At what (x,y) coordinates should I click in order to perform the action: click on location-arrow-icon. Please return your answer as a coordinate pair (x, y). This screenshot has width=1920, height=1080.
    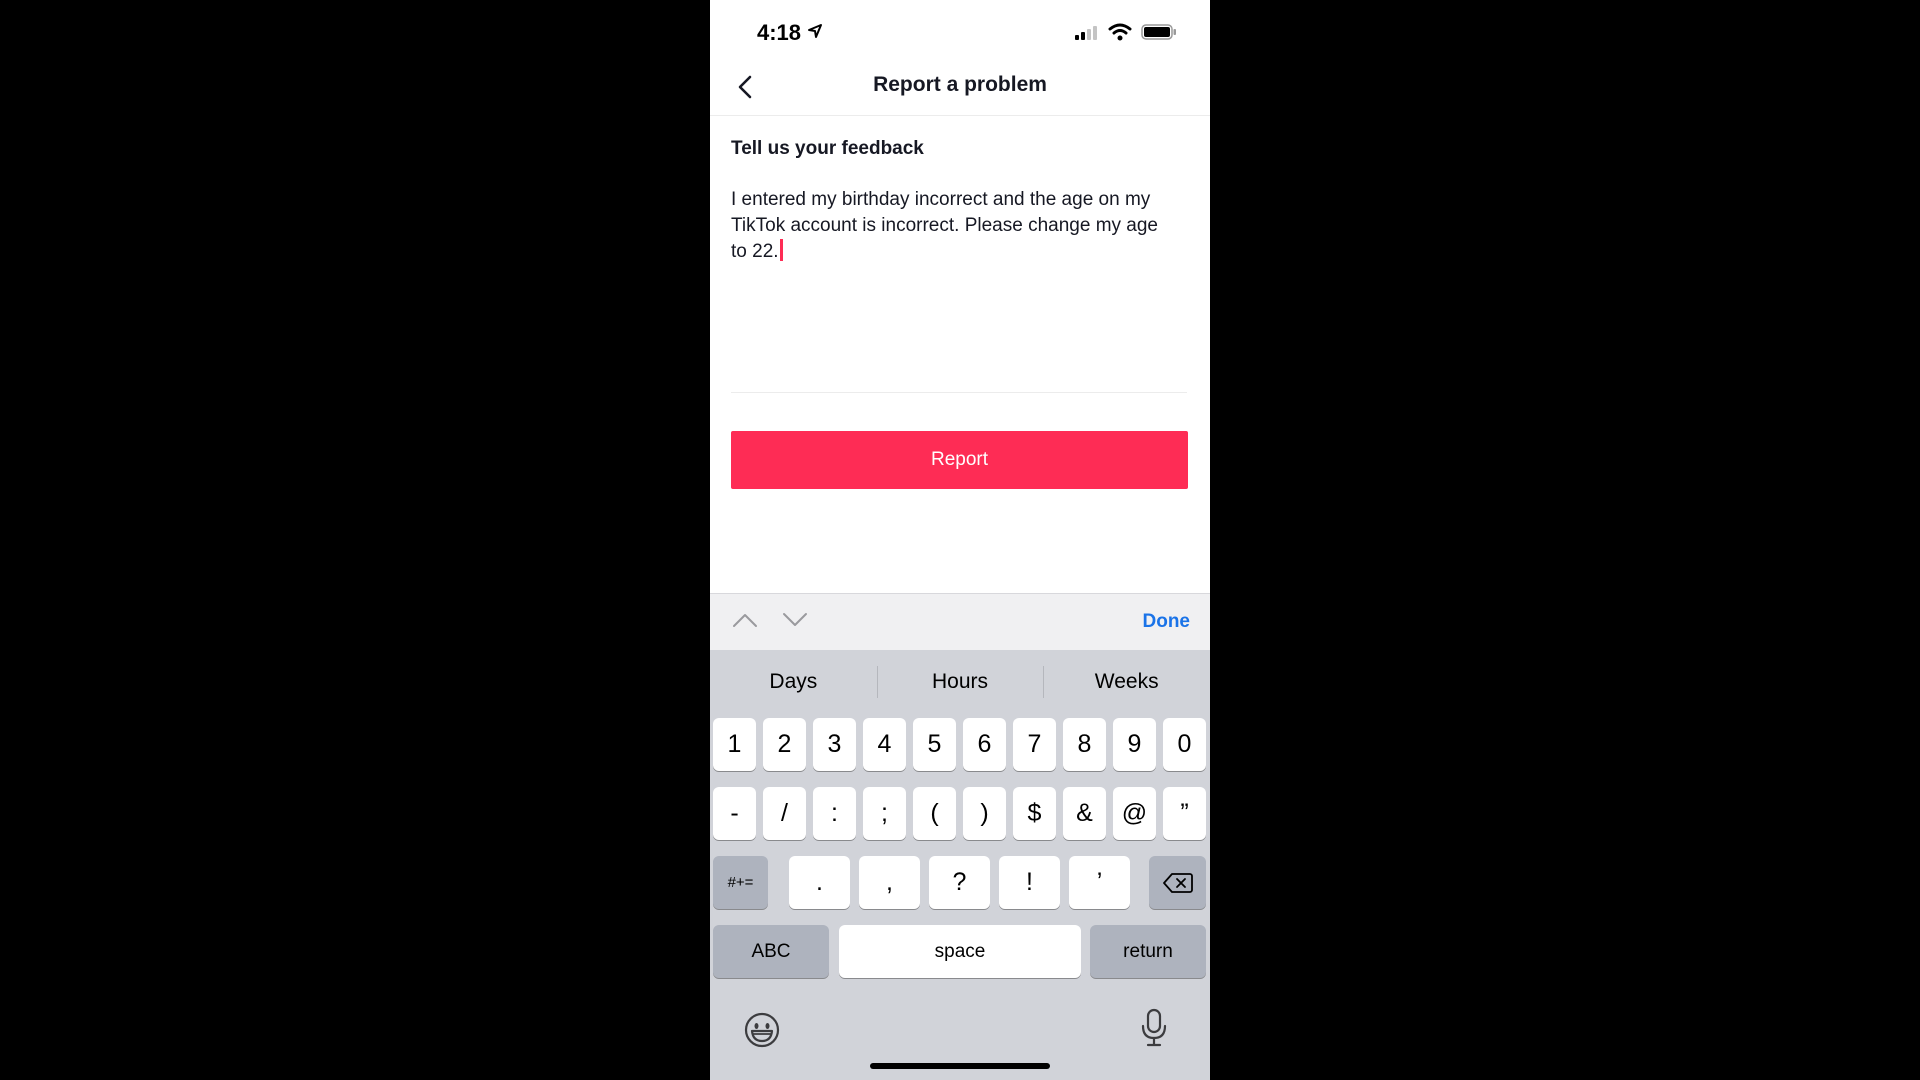
    Looking at the image, I should click on (815, 31).